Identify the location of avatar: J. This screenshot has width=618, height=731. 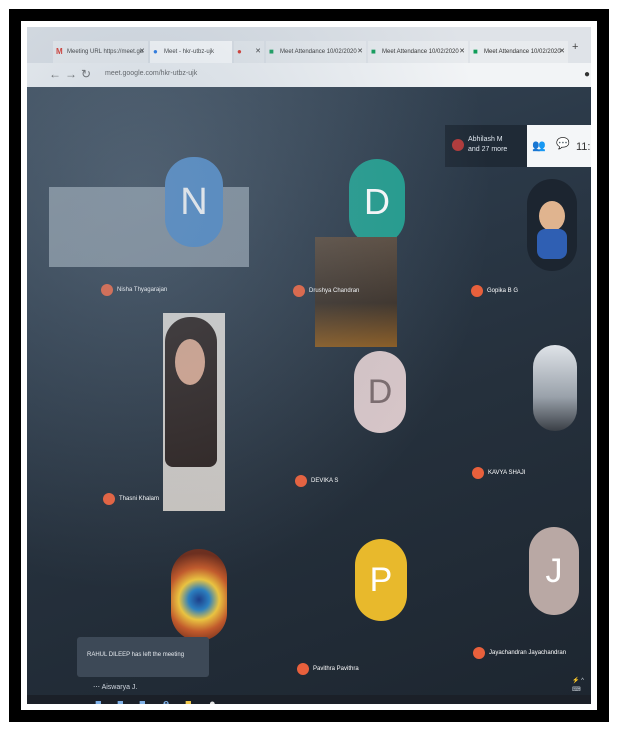
(554, 571).